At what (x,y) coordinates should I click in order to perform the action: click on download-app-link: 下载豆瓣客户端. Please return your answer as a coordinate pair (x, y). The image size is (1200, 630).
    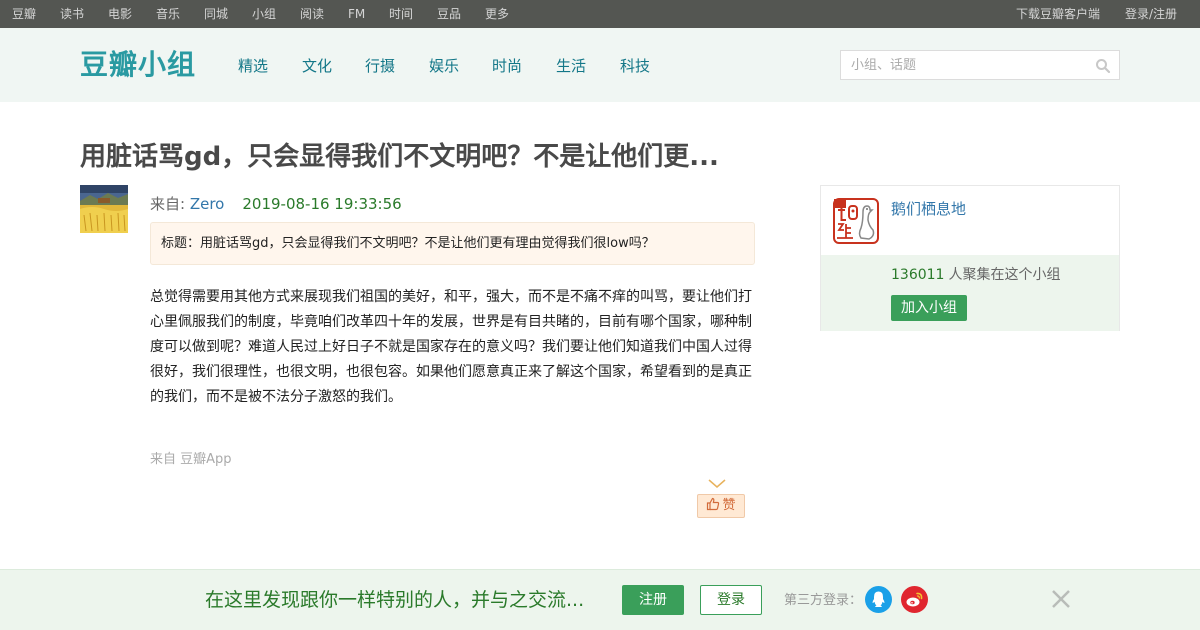
    Looking at the image, I should click on (1058, 14).